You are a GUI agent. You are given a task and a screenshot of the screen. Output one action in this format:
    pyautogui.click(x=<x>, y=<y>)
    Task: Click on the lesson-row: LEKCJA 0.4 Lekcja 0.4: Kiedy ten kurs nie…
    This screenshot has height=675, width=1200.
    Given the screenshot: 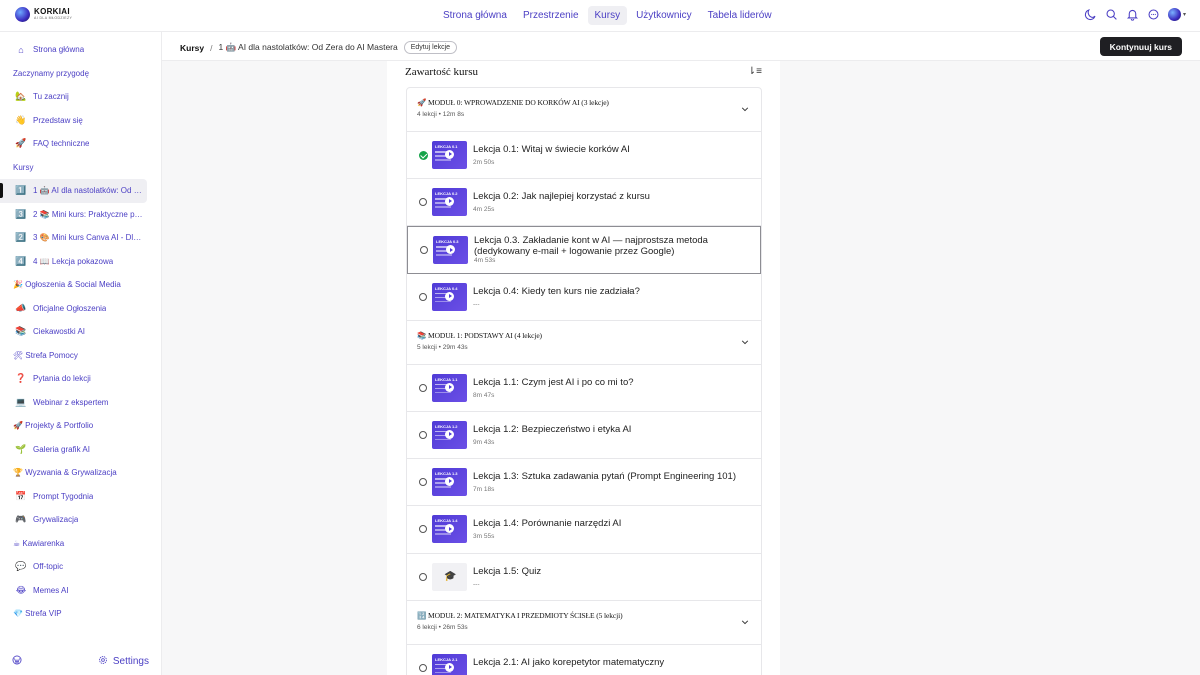 What is the action you would take?
    pyautogui.click(x=584, y=297)
    